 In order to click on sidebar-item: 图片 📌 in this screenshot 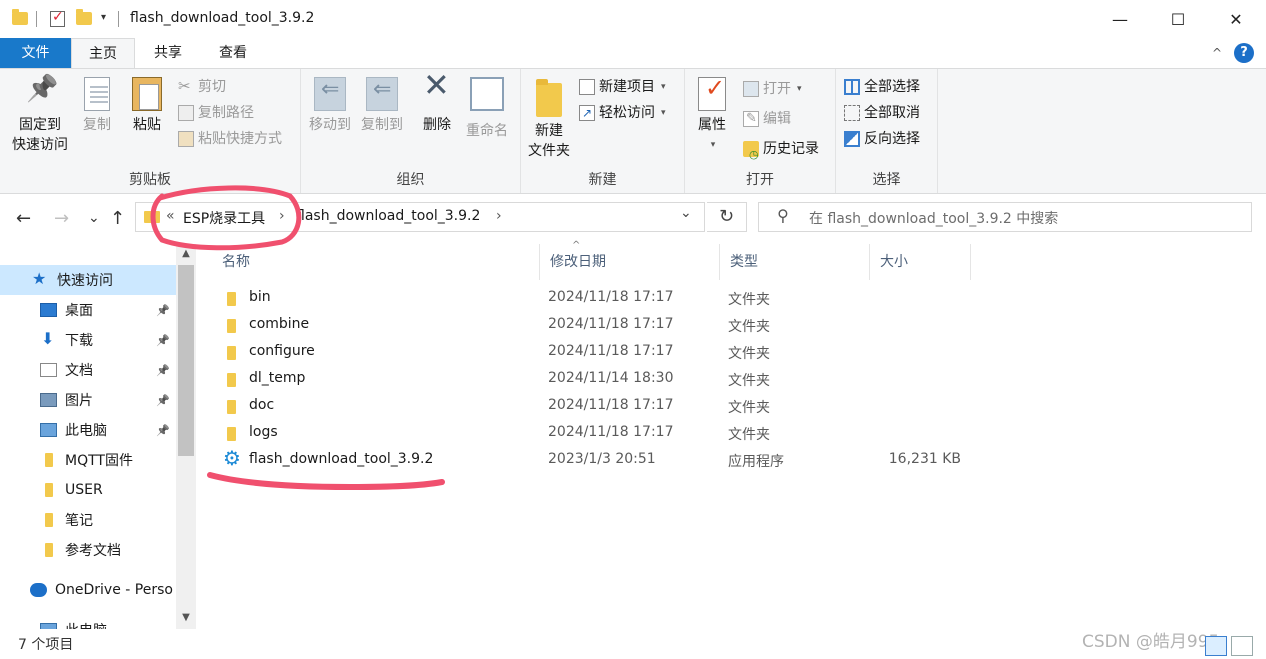, I will do `click(88, 400)`.